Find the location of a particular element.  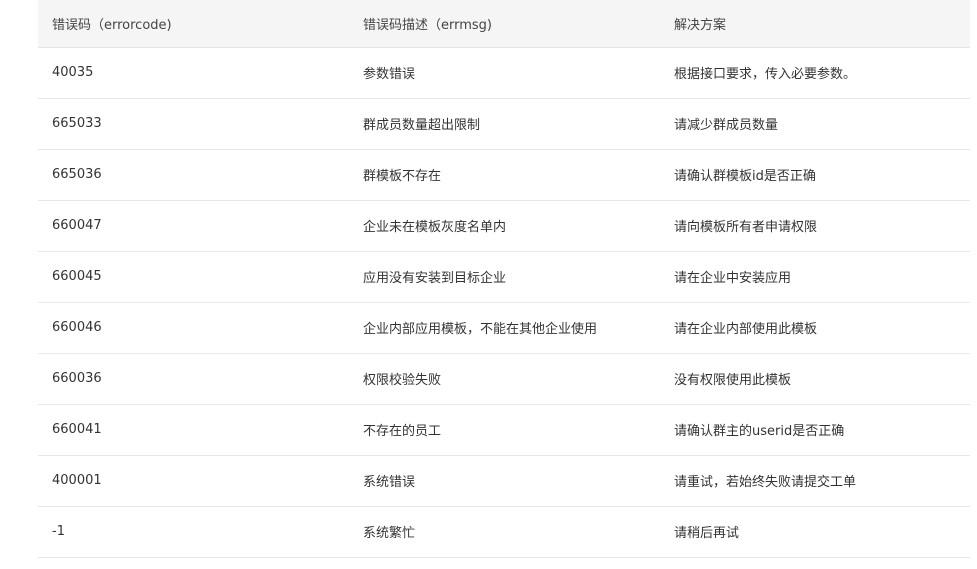

errmsg-cell: 应用没有安装到目标企业 is located at coordinates (504, 277).